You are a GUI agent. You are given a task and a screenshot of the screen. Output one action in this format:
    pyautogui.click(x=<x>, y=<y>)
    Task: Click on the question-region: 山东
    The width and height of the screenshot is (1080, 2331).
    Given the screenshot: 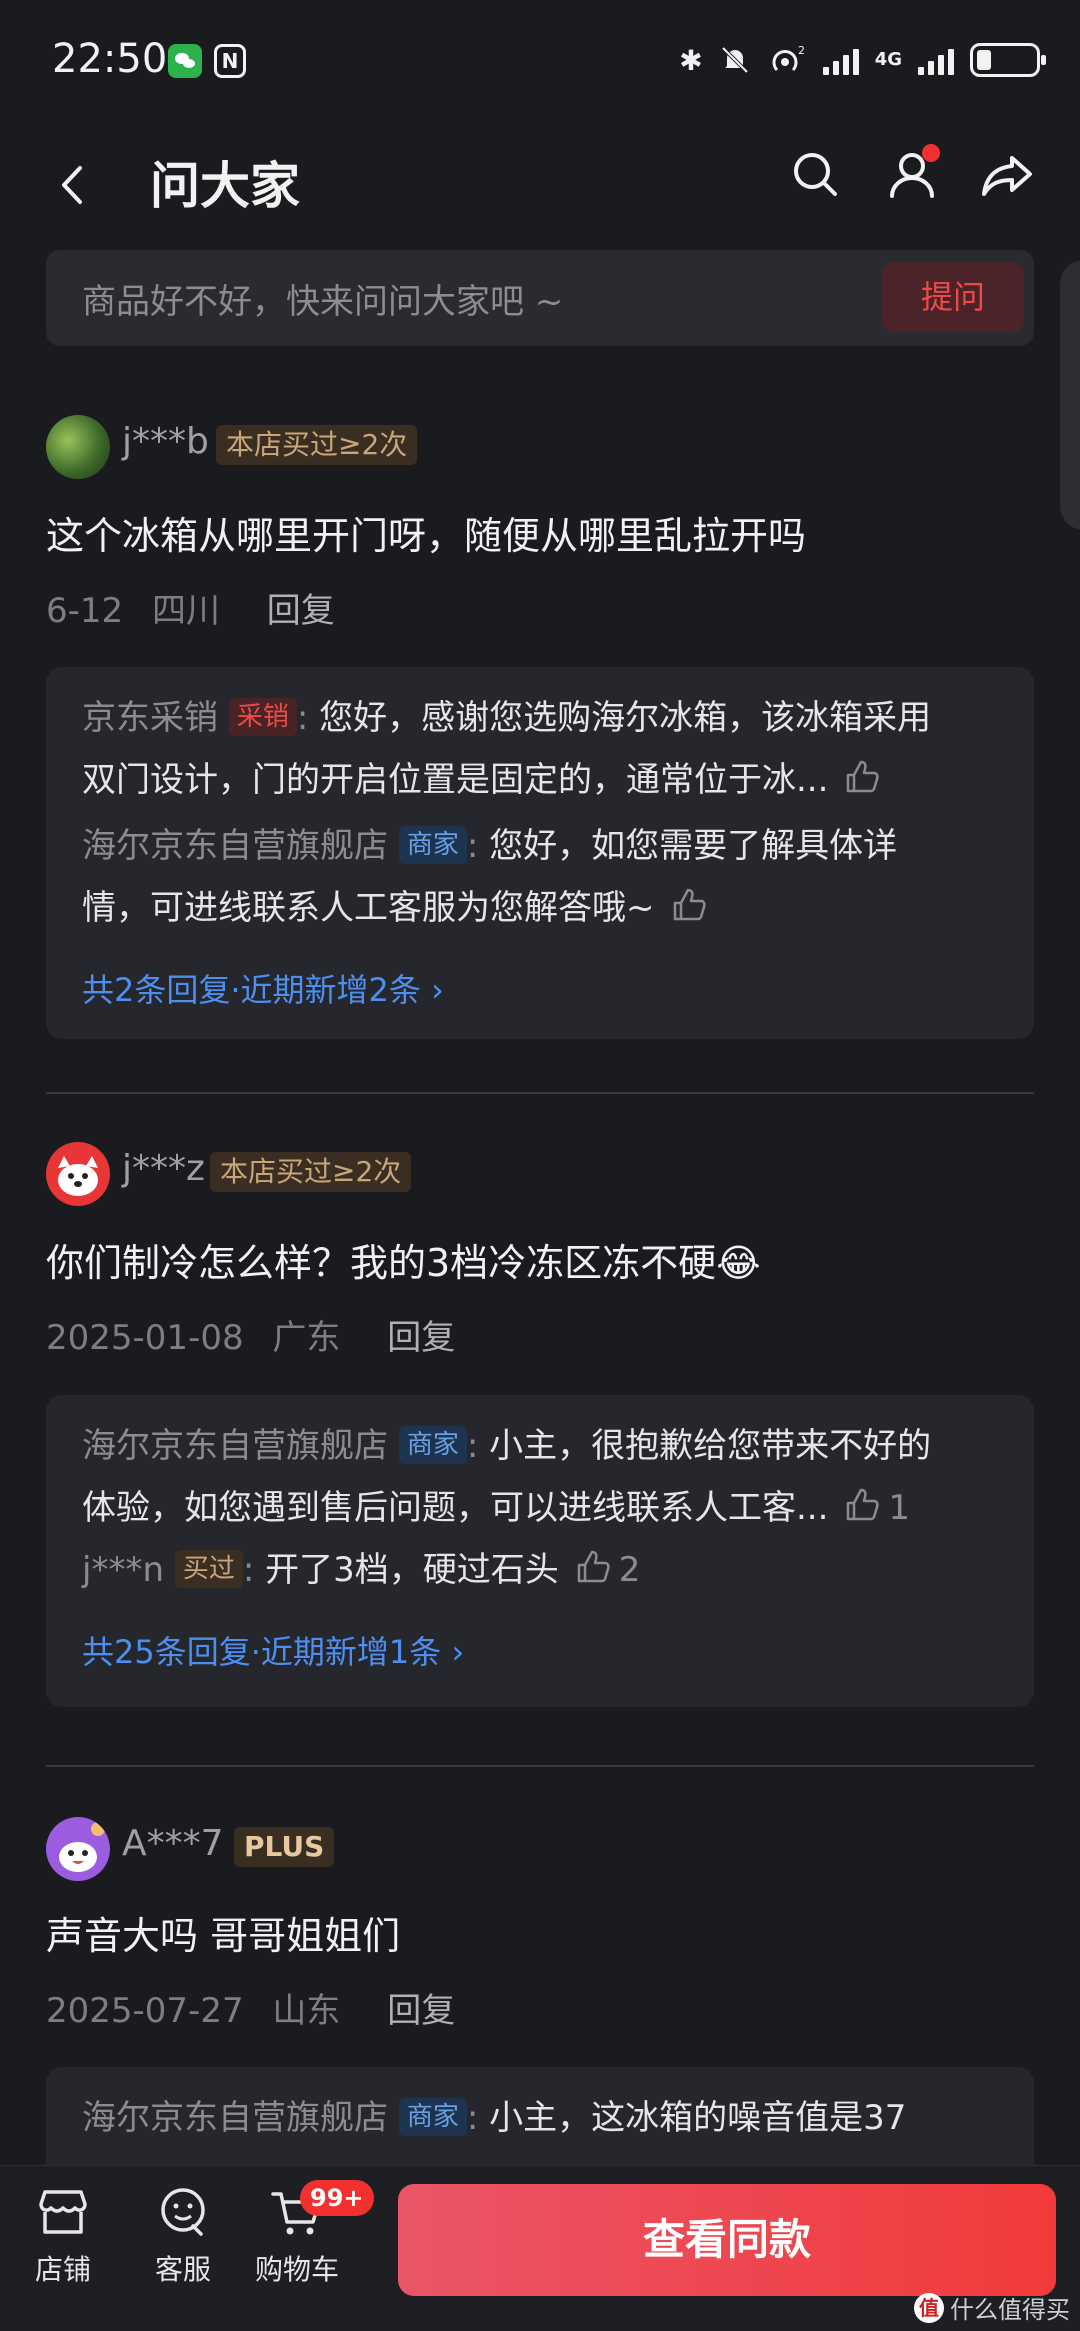 What is the action you would take?
    pyautogui.click(x=306, y=2011)
    